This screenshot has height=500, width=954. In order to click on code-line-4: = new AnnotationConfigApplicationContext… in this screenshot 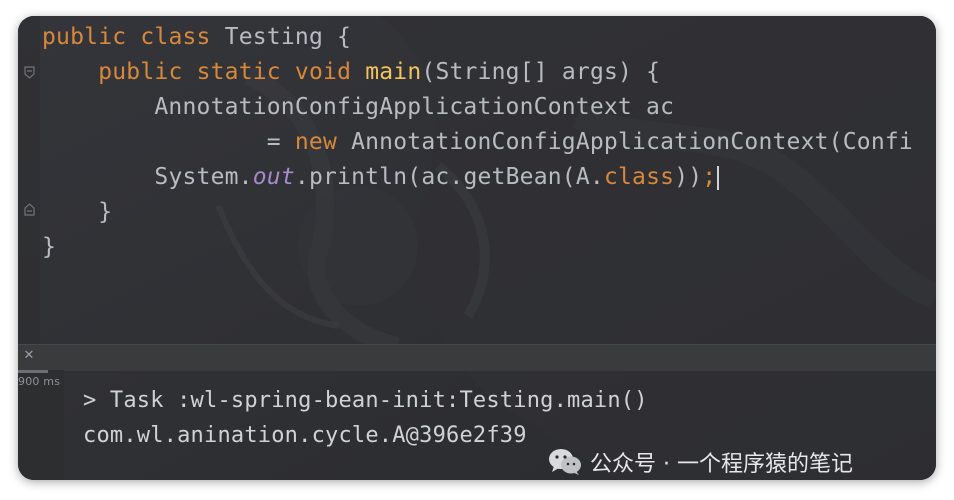, I will do `click(589, 142)`.